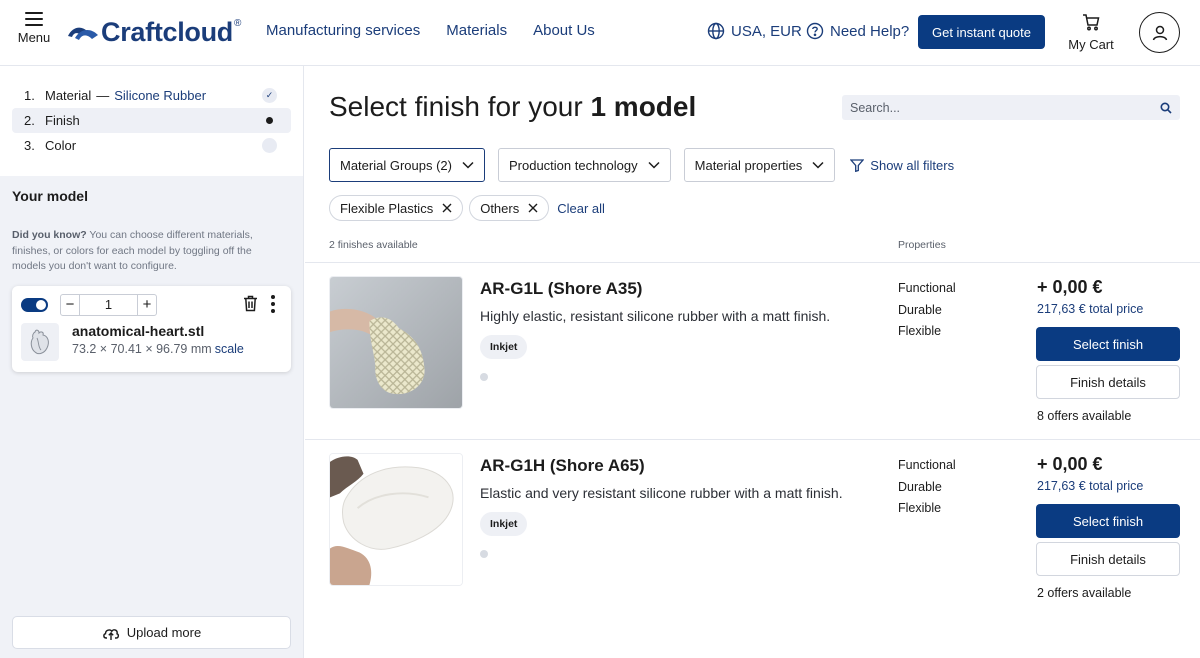  What do you see at coordinates (857, 165) in the screenshot?
I see `filter-icon` at bounding box center [857, 165].